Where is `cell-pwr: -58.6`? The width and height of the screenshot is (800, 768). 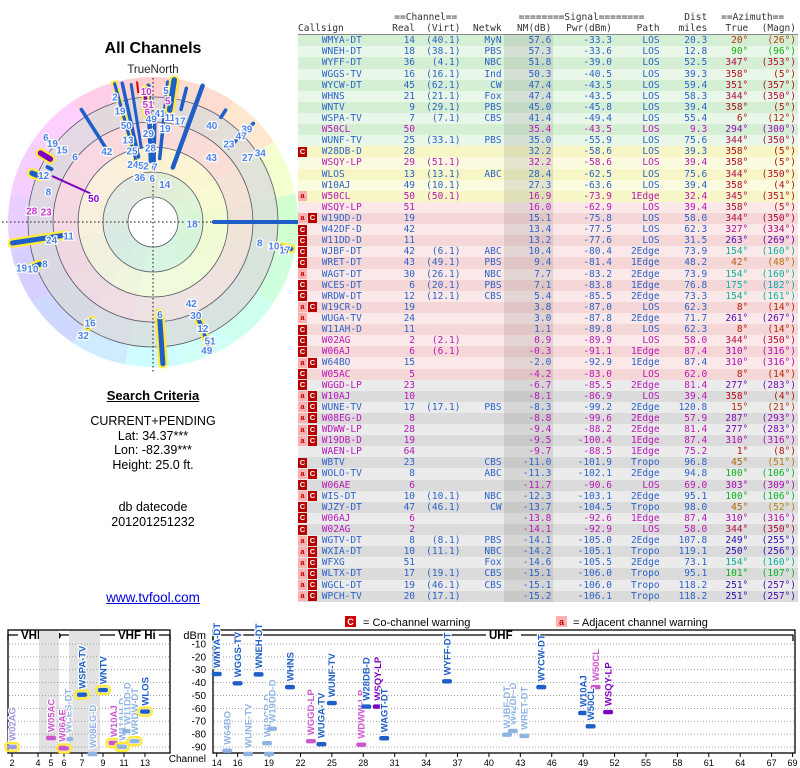 cell-pwr: -58.6 is located at coordinates (597, 163).